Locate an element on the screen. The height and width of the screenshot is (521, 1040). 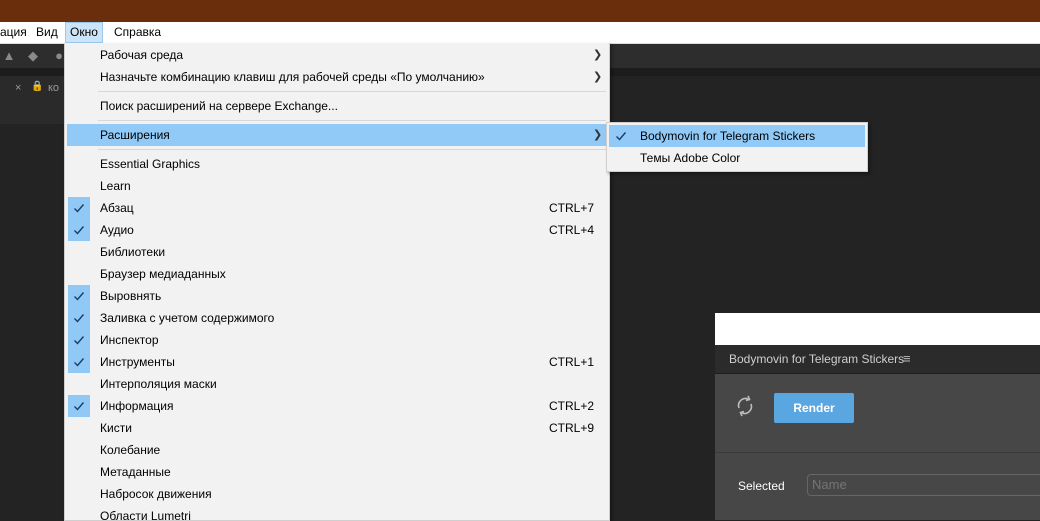
menu-item-label: Заливка с учетом содержимого is located at coordinates (187, 318).